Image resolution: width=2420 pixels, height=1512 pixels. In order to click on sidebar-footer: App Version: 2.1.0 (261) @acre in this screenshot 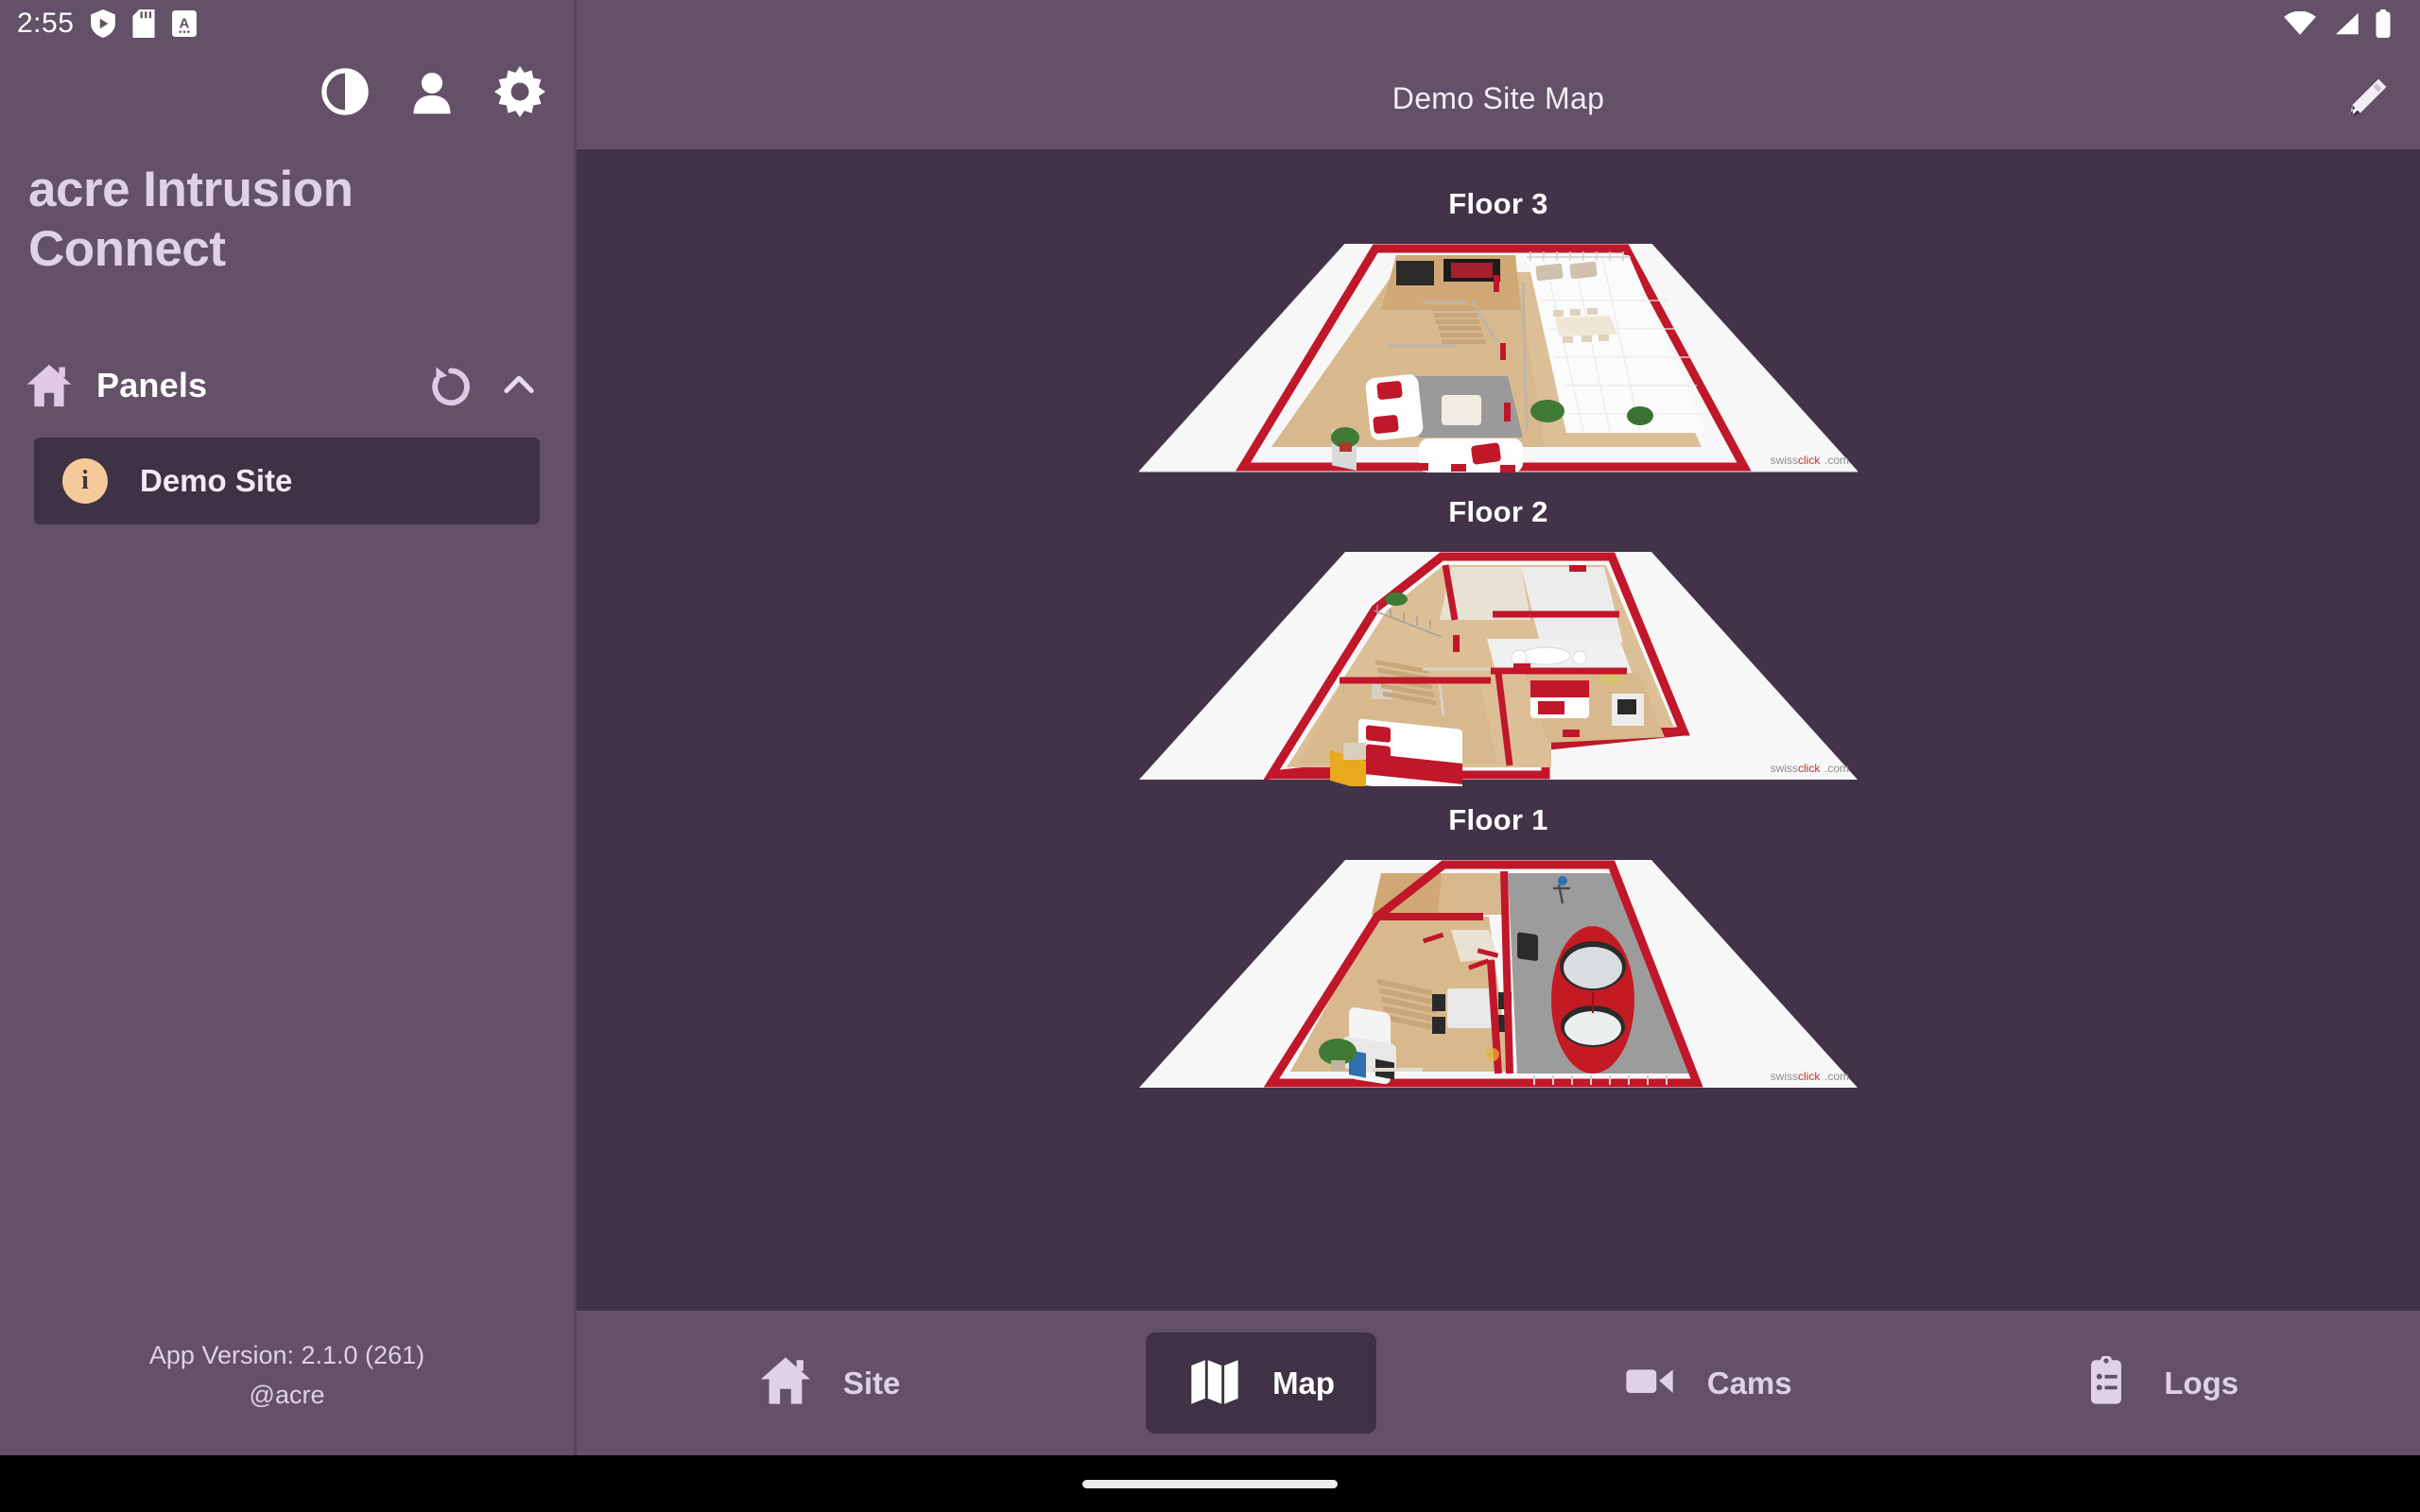, I will do `click(287, 1395)`.